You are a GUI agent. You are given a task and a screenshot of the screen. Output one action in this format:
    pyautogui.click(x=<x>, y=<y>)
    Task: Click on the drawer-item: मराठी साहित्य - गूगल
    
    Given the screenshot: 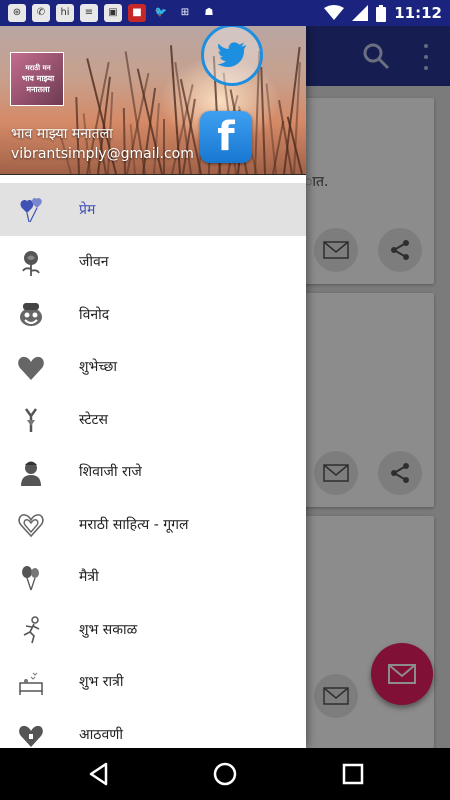 What is the action you would take?
    pyautogui.click(x=153, y=524)
    